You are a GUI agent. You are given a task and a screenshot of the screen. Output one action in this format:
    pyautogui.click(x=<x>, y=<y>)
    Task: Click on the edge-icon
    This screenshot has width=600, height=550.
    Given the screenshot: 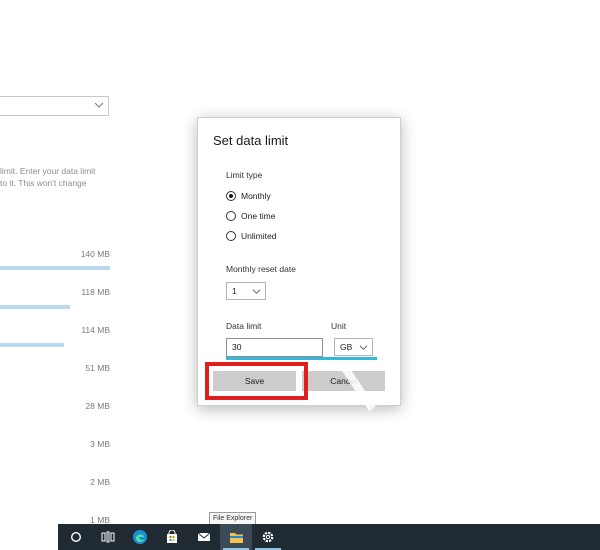 What is the action you would take?
    pyautogui.click(x=140, y=537)
    